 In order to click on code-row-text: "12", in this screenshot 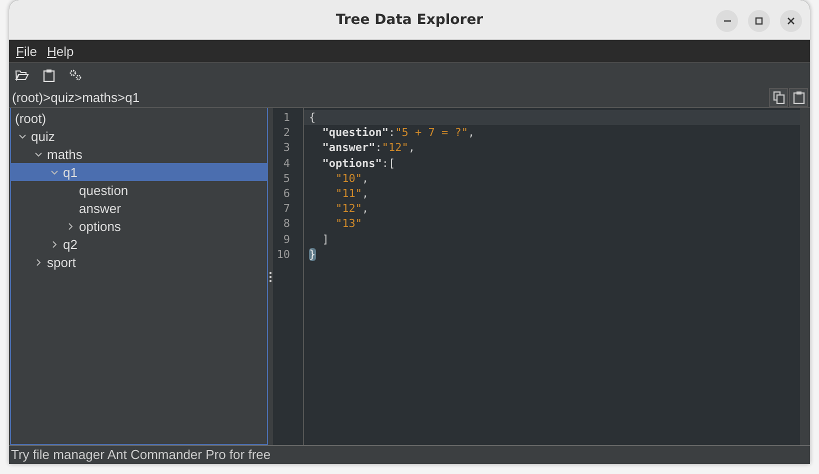, I will do `click(352, 208)`.